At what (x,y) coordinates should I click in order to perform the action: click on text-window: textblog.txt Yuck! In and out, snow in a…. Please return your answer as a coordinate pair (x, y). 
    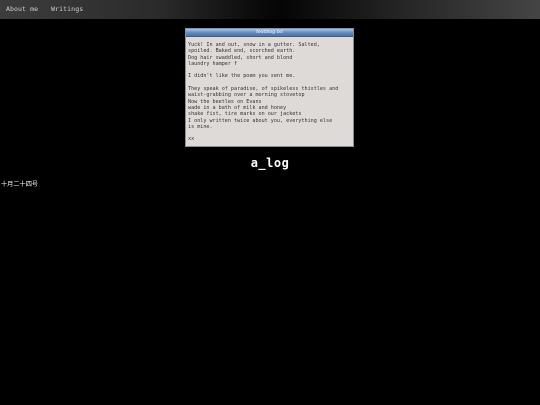
    Looking at the image, I should click on (269, 87).